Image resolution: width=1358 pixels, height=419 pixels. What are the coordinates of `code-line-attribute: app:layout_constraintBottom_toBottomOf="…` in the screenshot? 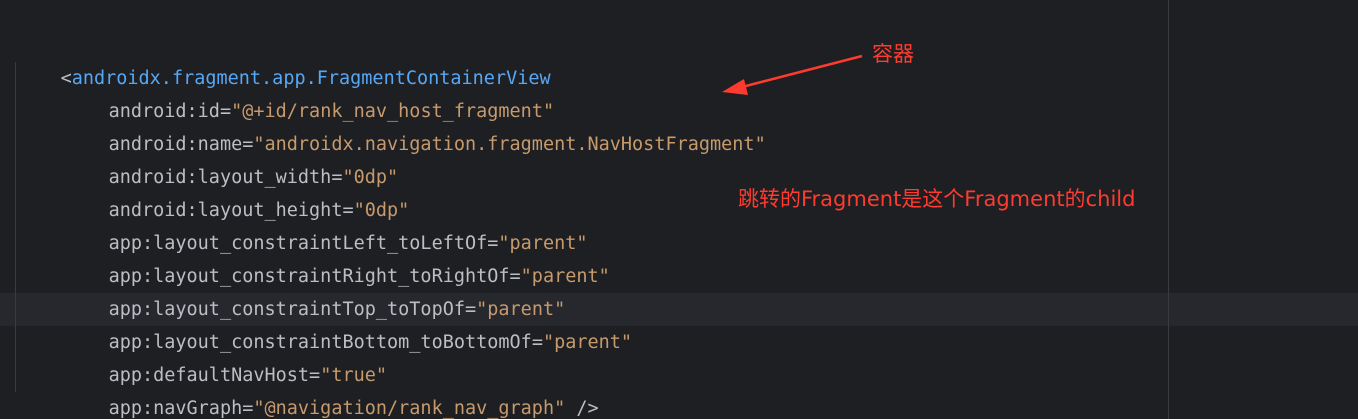 It's located at (348, 323).